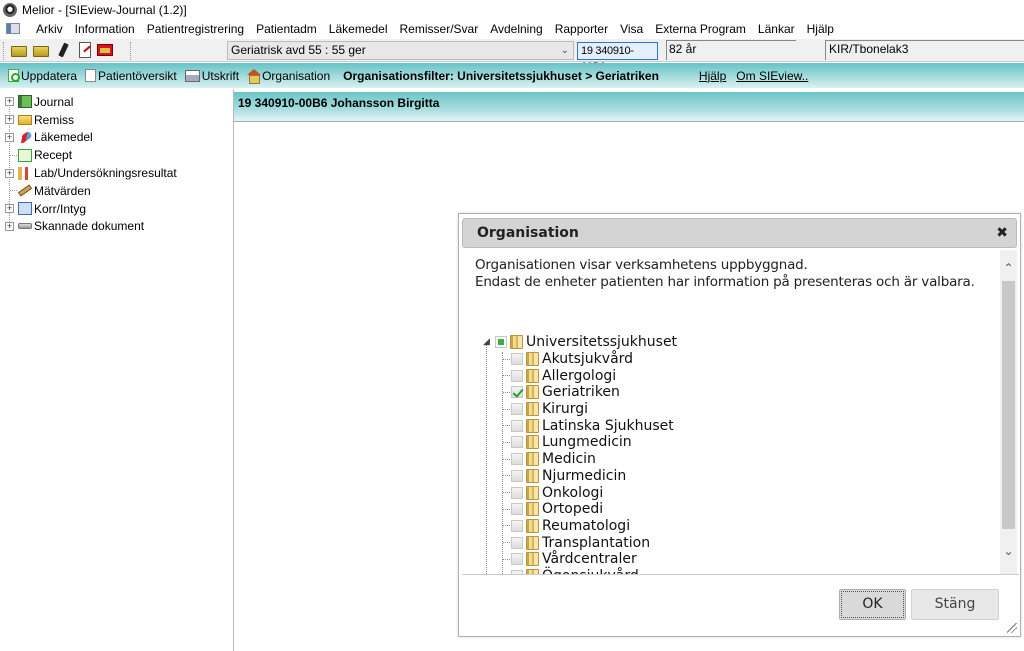 The height and width of the screenshot is (651, 1024). What do you see at coordinates (358, 29) in the screenshot?
I see `menu-lakemedel: Läkemedel` at bounding box center [358, 29].